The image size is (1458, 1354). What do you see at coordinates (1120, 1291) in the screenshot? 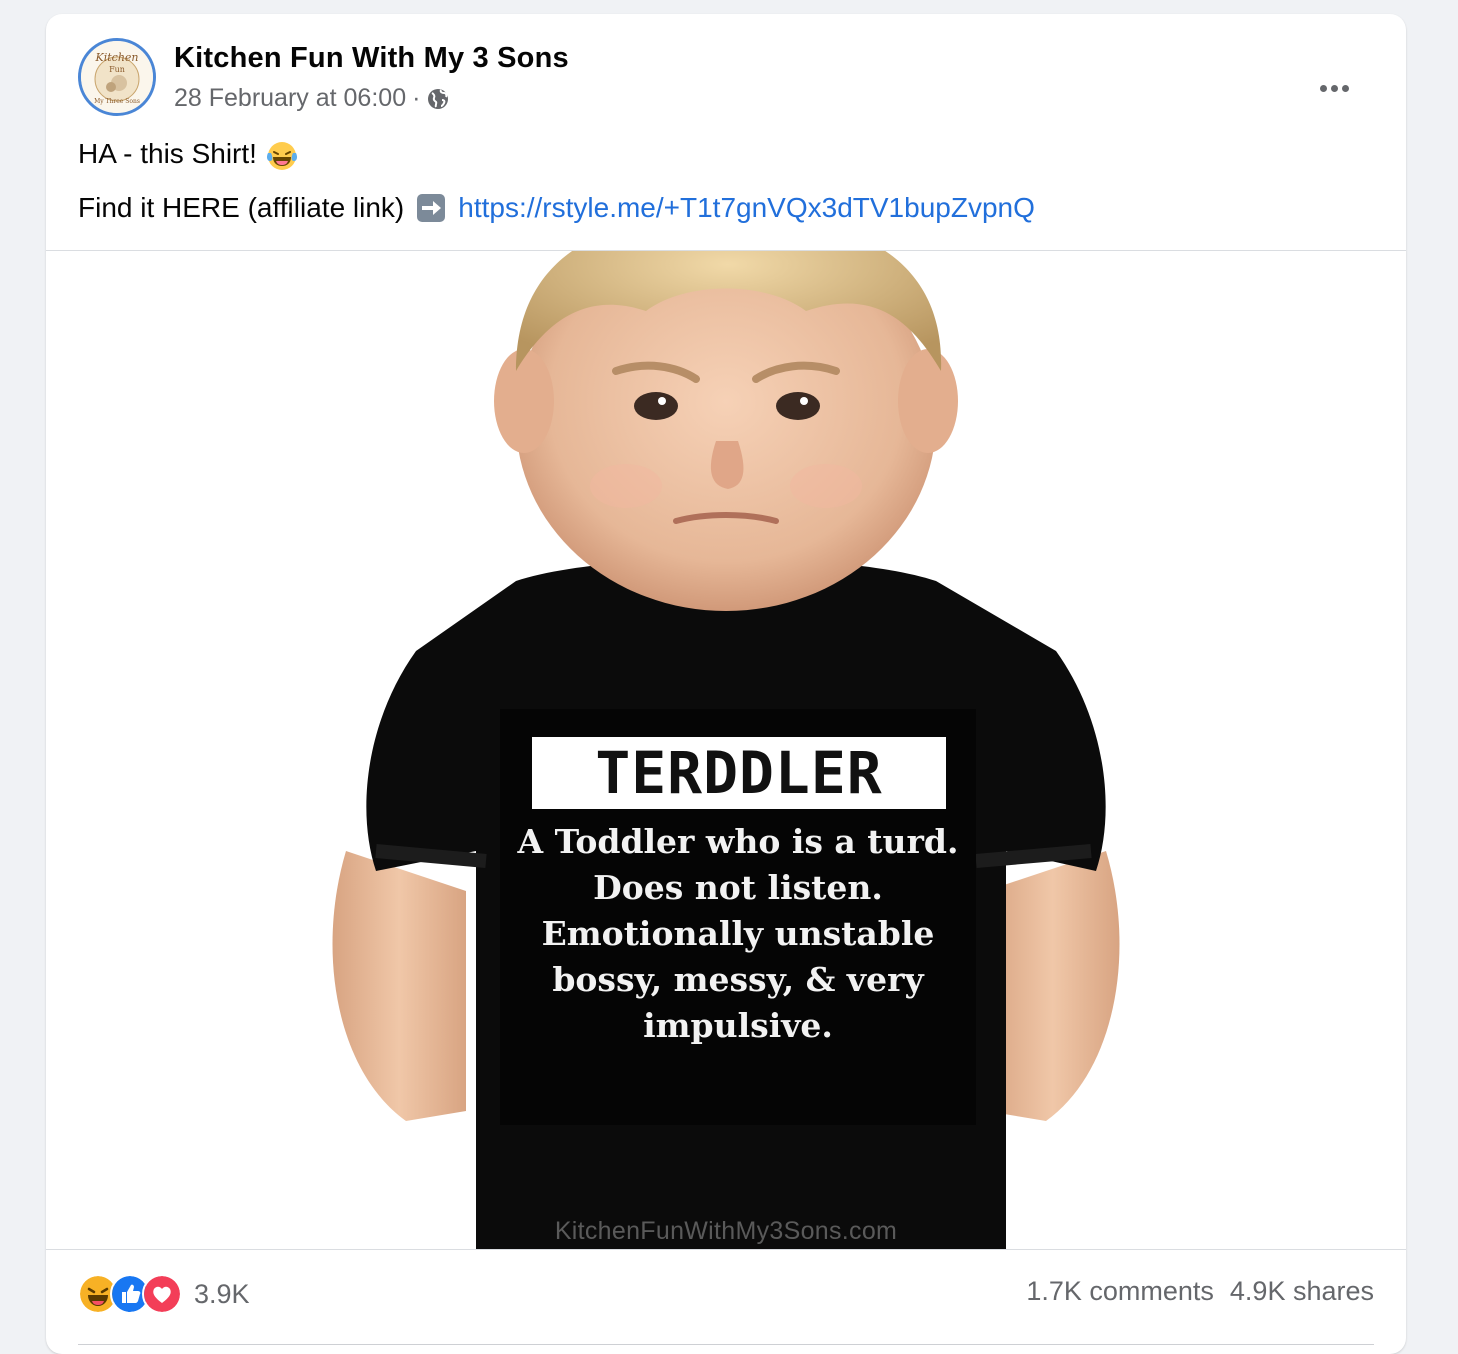
I see `comments-count: 1.7K comments` at bounding box center [1120, 1291].